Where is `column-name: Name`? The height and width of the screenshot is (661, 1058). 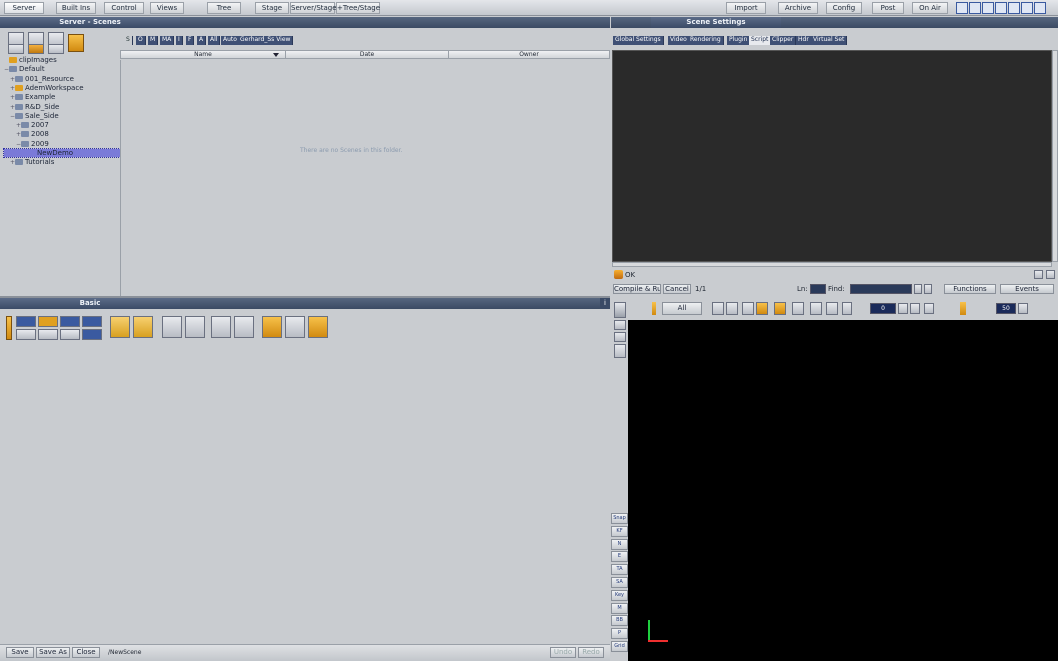
column-name: Name is located at coordinates (203, 55).